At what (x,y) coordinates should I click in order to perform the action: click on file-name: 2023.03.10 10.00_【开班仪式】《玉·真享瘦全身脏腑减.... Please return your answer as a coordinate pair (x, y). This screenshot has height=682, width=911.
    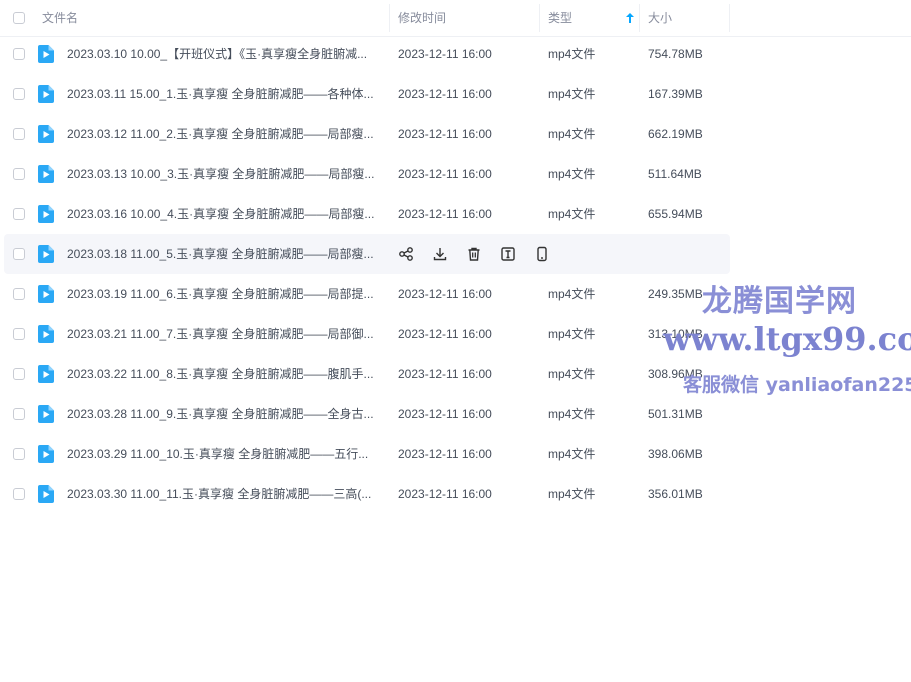
    Looking at the image, I should click on (226, 54).